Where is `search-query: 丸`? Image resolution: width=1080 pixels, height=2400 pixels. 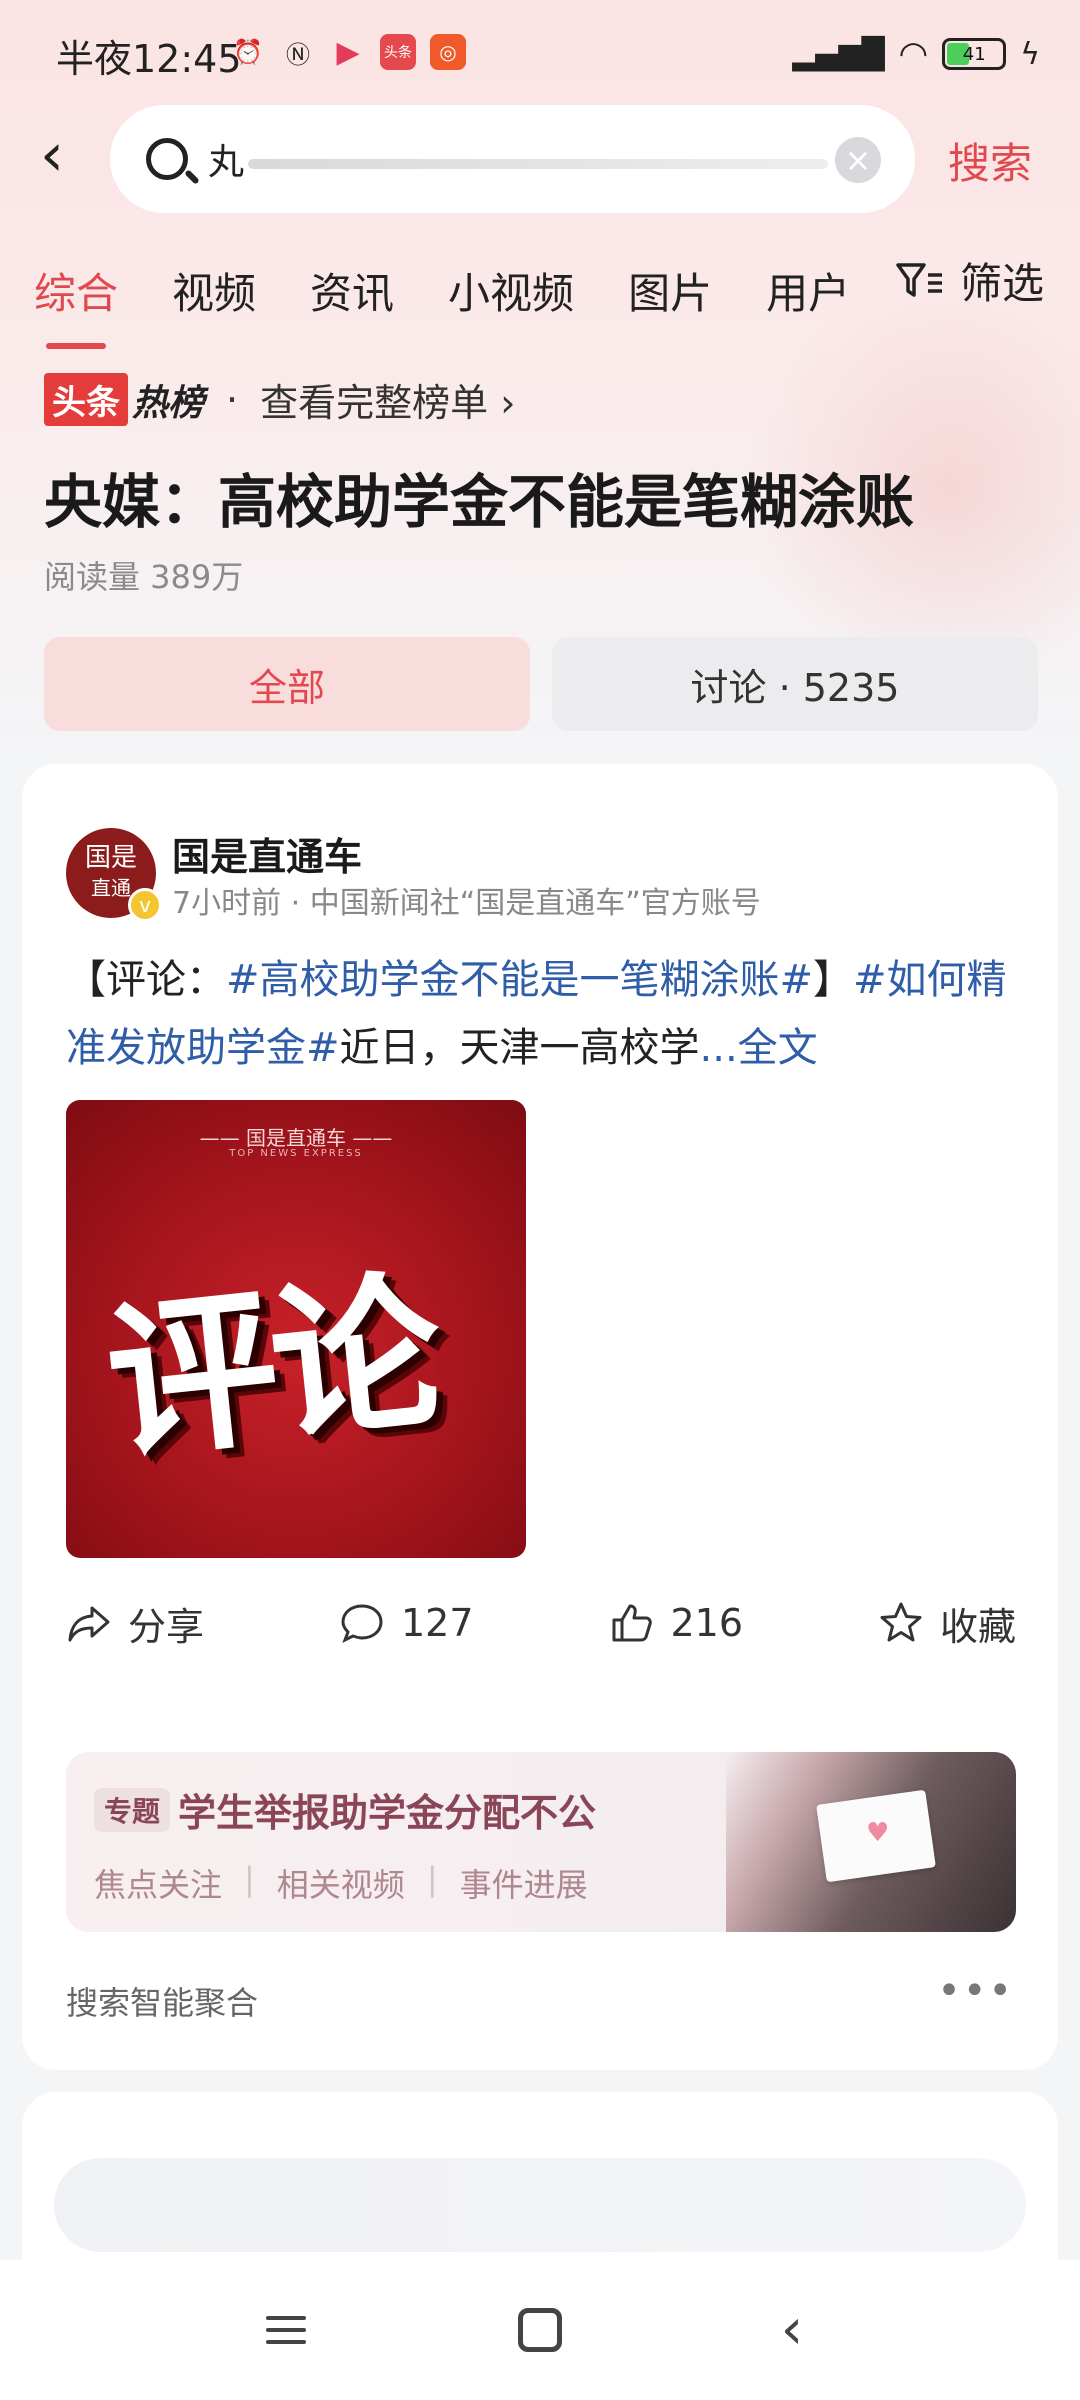
search-query: 丸 is located at coordinates (518, 159).